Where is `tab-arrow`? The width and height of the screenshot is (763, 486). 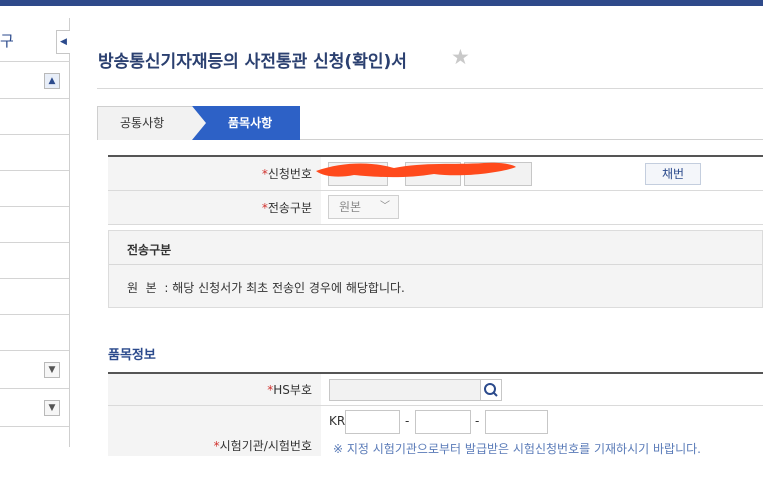
tab-arrow is located at coordinates (199, 123).